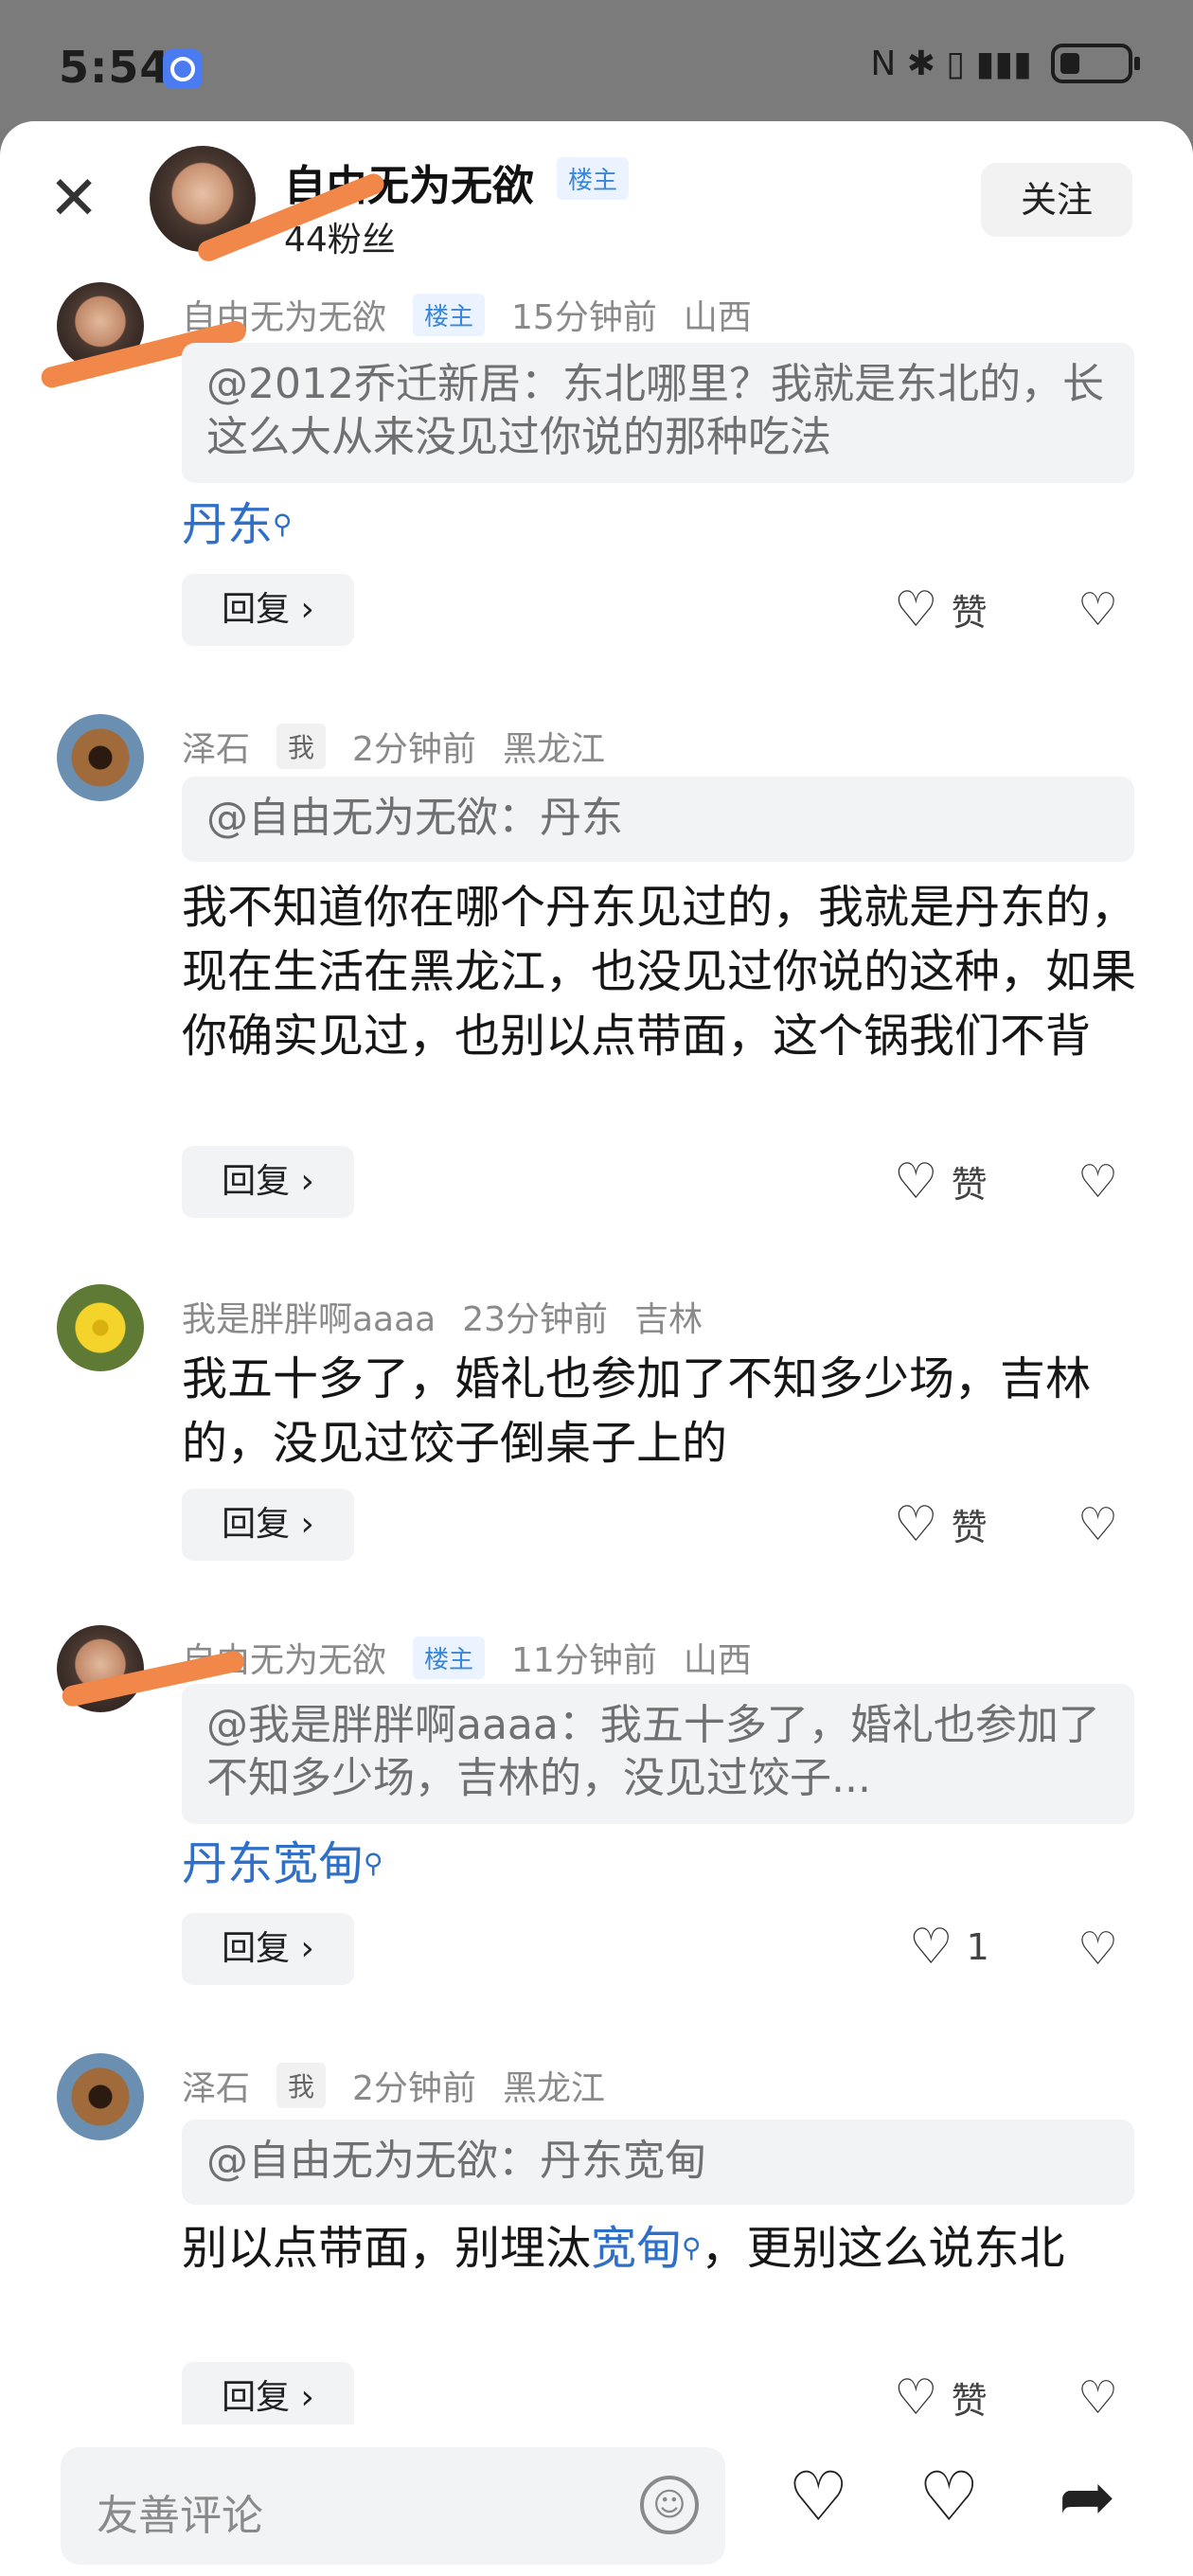 The width and height of the screenshot is (1193, 2576). I want to click on comment-text: 我五十多了，婚礼也参加了不知多少场，吉林的，没见过饺子倒桌子上的, so click(637, 1411).